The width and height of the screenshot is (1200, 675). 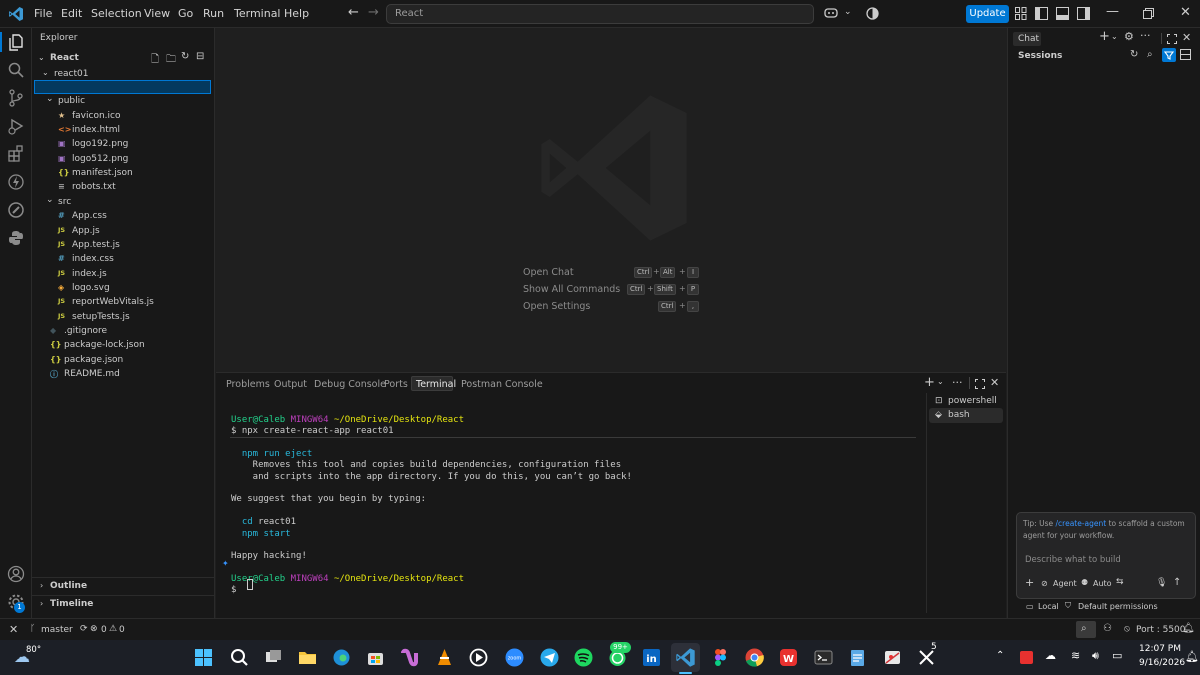 What do you see at coordinates (43, 13) in the screenshot?
I see `menu-file: File` at bounding box center [43, 13].